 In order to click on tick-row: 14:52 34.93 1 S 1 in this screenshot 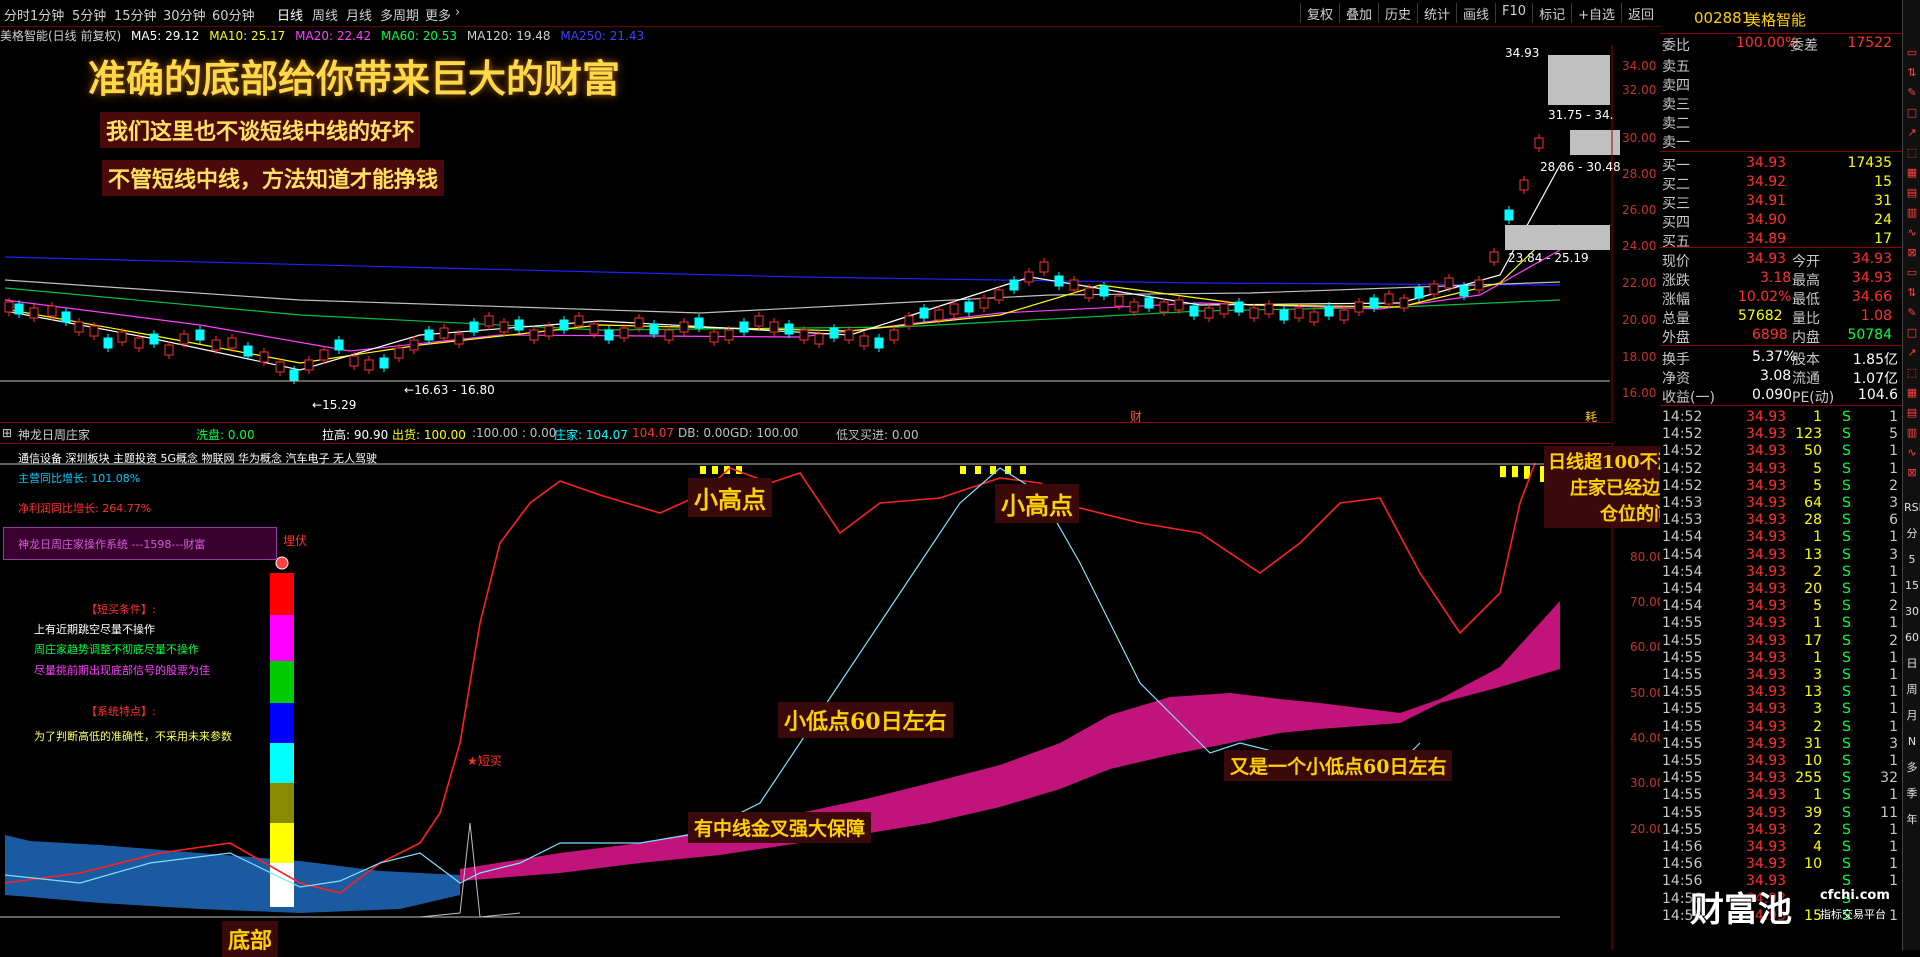, I will do `click(1781, 417)`.